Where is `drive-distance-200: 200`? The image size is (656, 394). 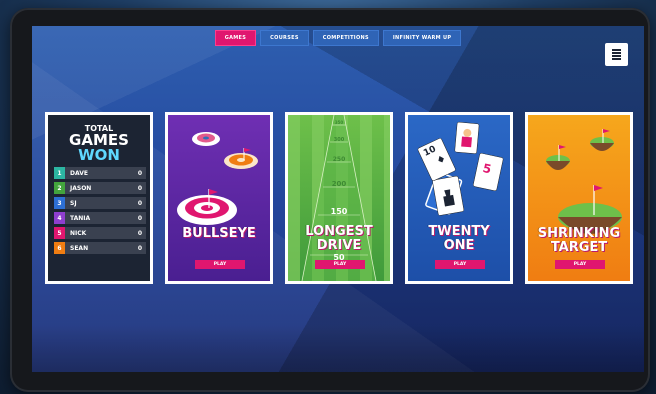
drive-distance-200: 200 is located at coordinates (339, 184).